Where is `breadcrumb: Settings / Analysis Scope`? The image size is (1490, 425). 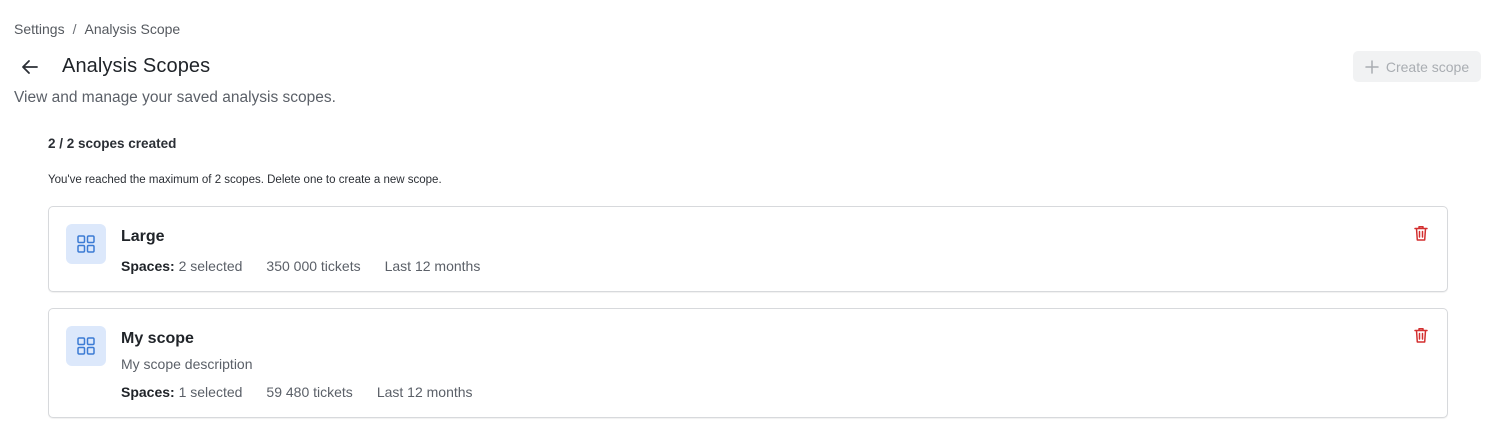
breadcrumb: Settings / Analysis Scope is located at coordinates (97, 29).